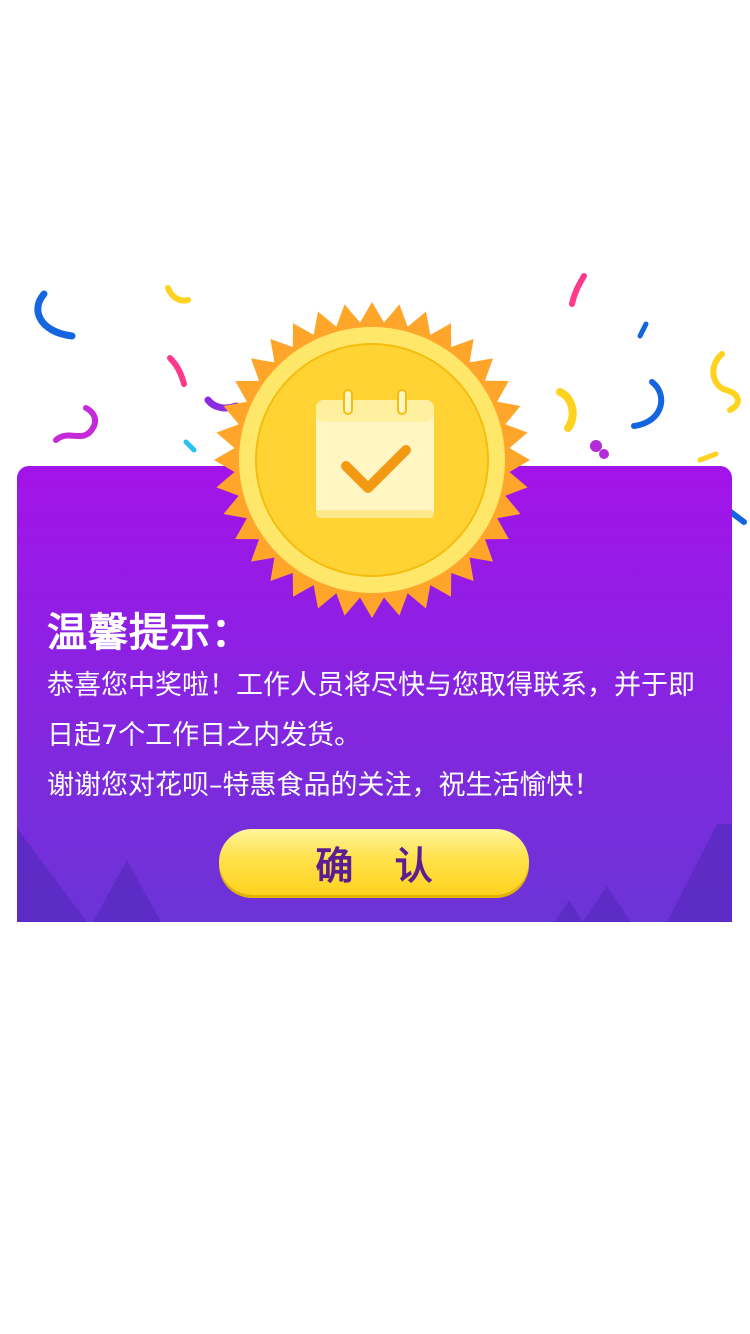  I want to click on thanks-message: 谢谢您对花呗–特惠食品的关注，祝生活愉快！, so click(324, 785).